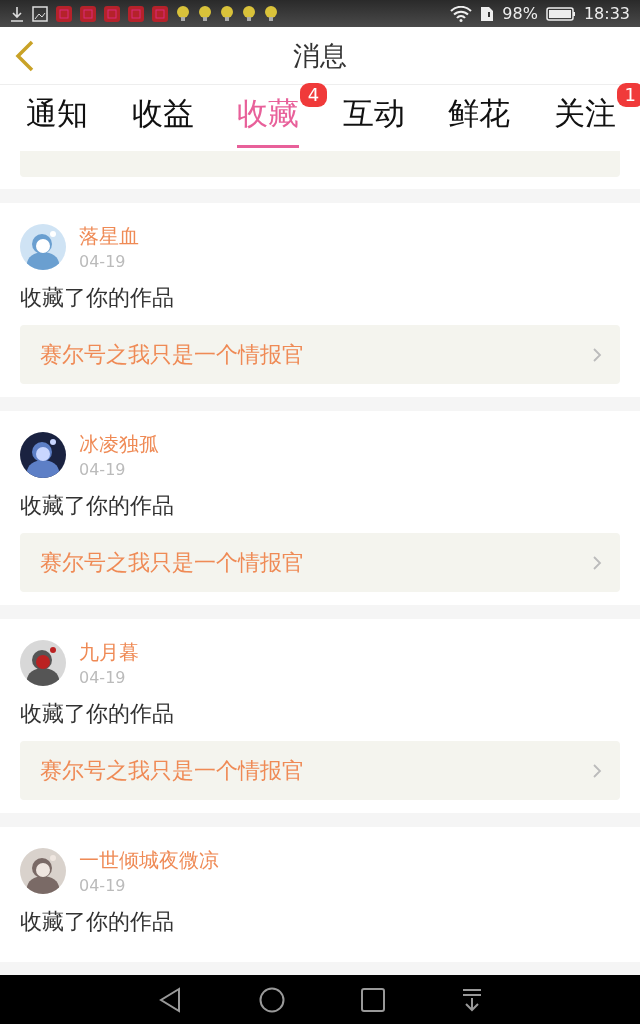 The width and height of the screenshot is (640, 1024). What do you see at coordinates (471, 999) in the screenshot?
I see `notification-pull-icon` at bounding box center [471, 999].